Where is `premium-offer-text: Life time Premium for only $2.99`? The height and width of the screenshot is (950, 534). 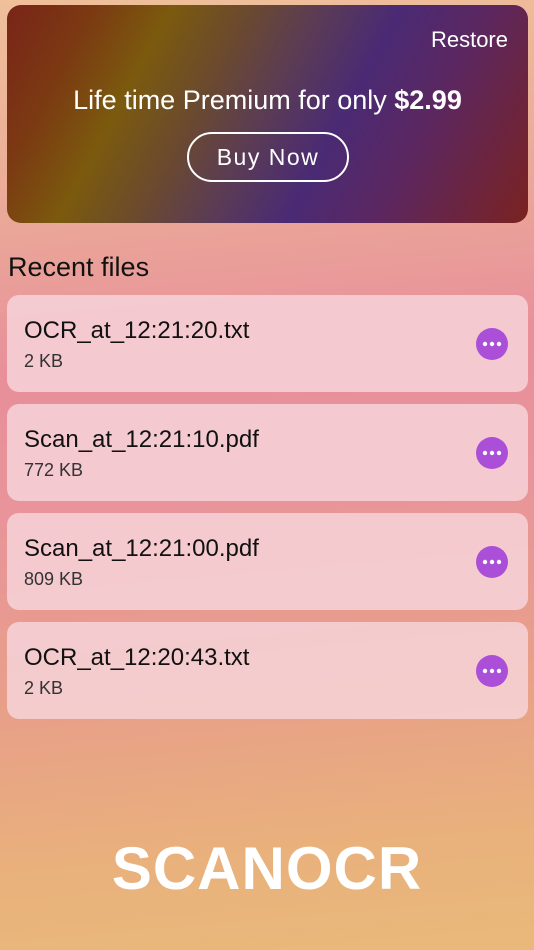 premium-offer-text: Life time Premium for only $2.99 is located at coordinates (267, 100).